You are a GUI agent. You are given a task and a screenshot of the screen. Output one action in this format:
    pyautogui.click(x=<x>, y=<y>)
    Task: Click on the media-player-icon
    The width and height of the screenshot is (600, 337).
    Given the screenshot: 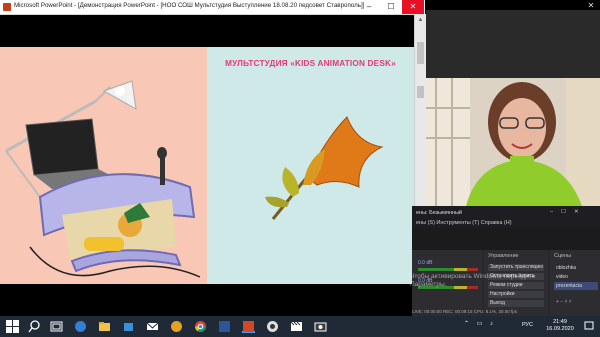 What is the action you would take?
    pyautogui.click(x=176, y=326)
    